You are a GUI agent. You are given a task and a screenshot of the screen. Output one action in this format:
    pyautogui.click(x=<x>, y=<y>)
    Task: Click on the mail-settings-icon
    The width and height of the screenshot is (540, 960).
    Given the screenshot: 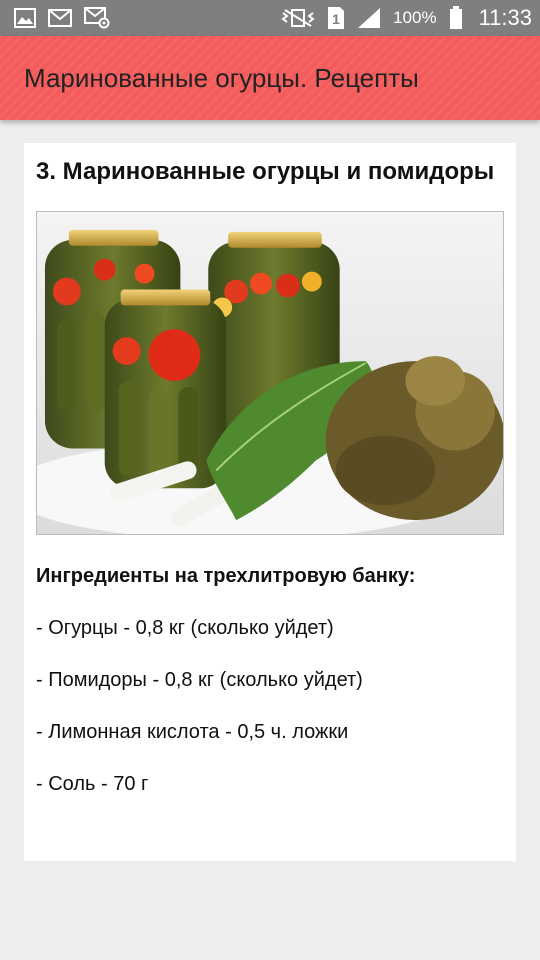 What is the action you would take?
    pyautogui.click(x=97, y=18)
    